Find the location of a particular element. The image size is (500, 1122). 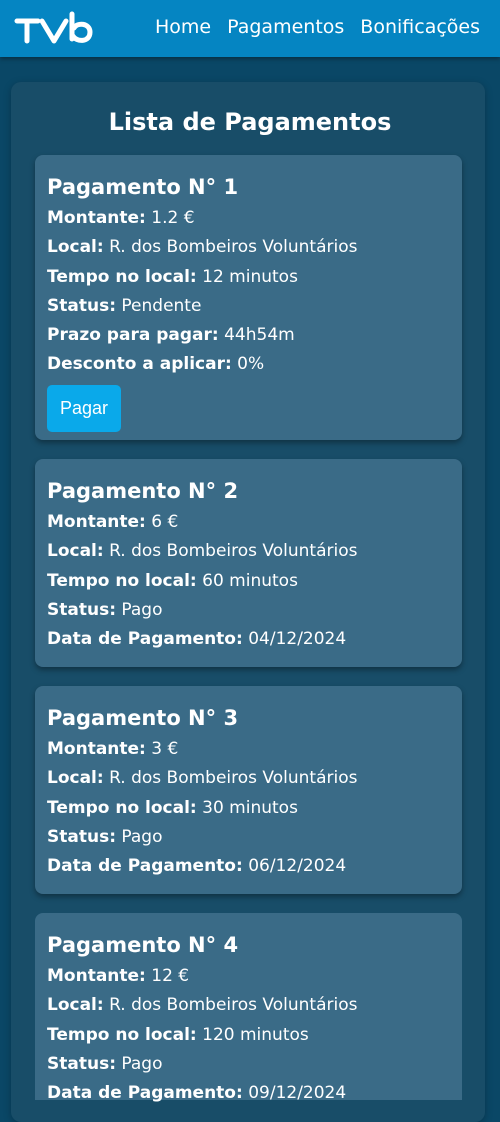

paid-date-field: Data de Pagamento: 04/12/2024 is located at coordinates (248, 639).